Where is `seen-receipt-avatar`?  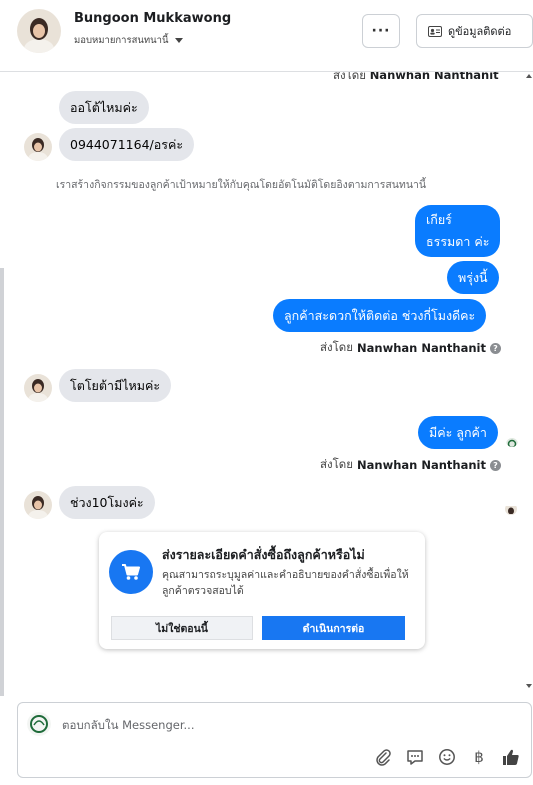 seen-receipt-avatar is located at coordinates (511, 509).